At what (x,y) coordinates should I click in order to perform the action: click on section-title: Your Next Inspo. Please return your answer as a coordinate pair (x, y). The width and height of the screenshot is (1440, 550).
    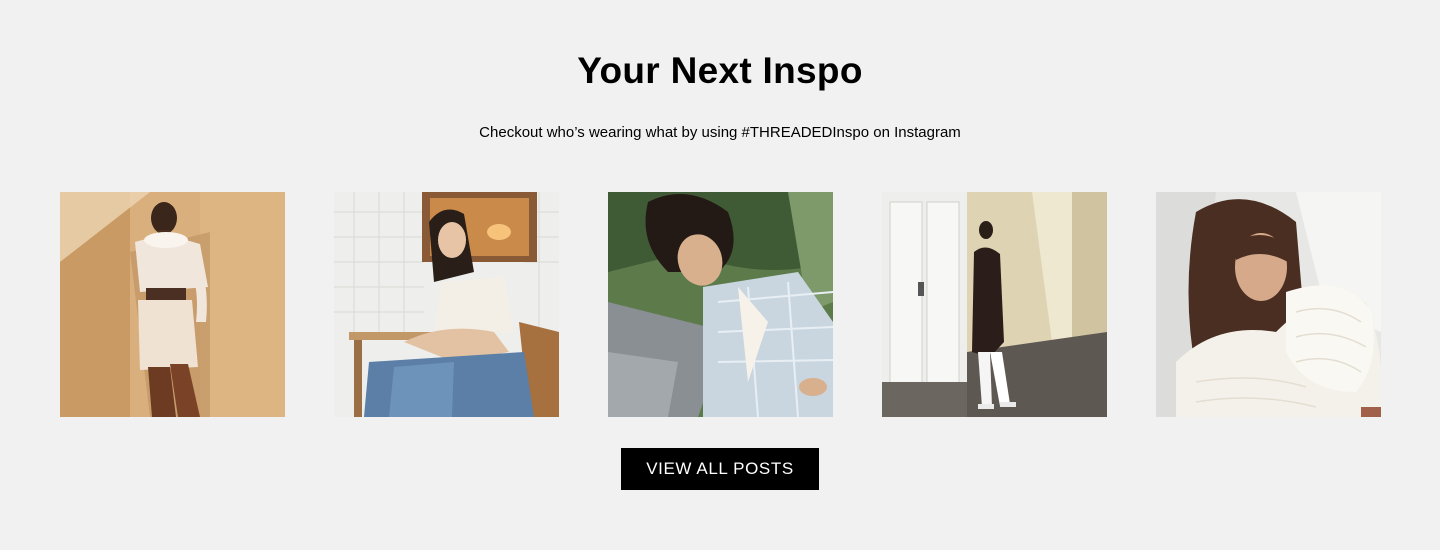
    Looking at the image, I should click on (720, 70).